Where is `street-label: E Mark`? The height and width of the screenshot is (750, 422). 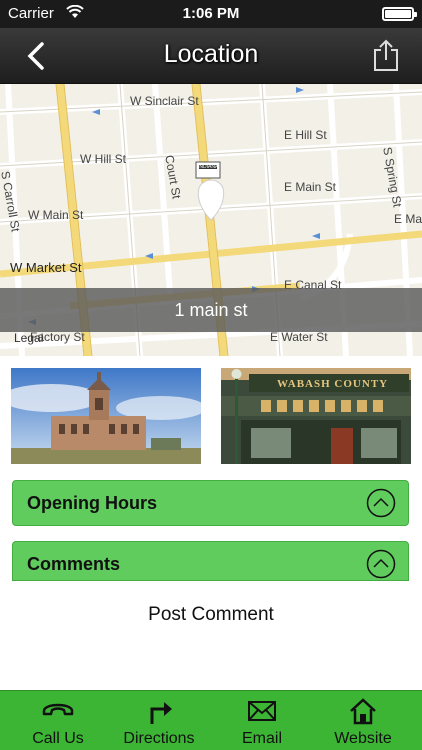
street-label: E Mark is located at coordinates (408, 219).